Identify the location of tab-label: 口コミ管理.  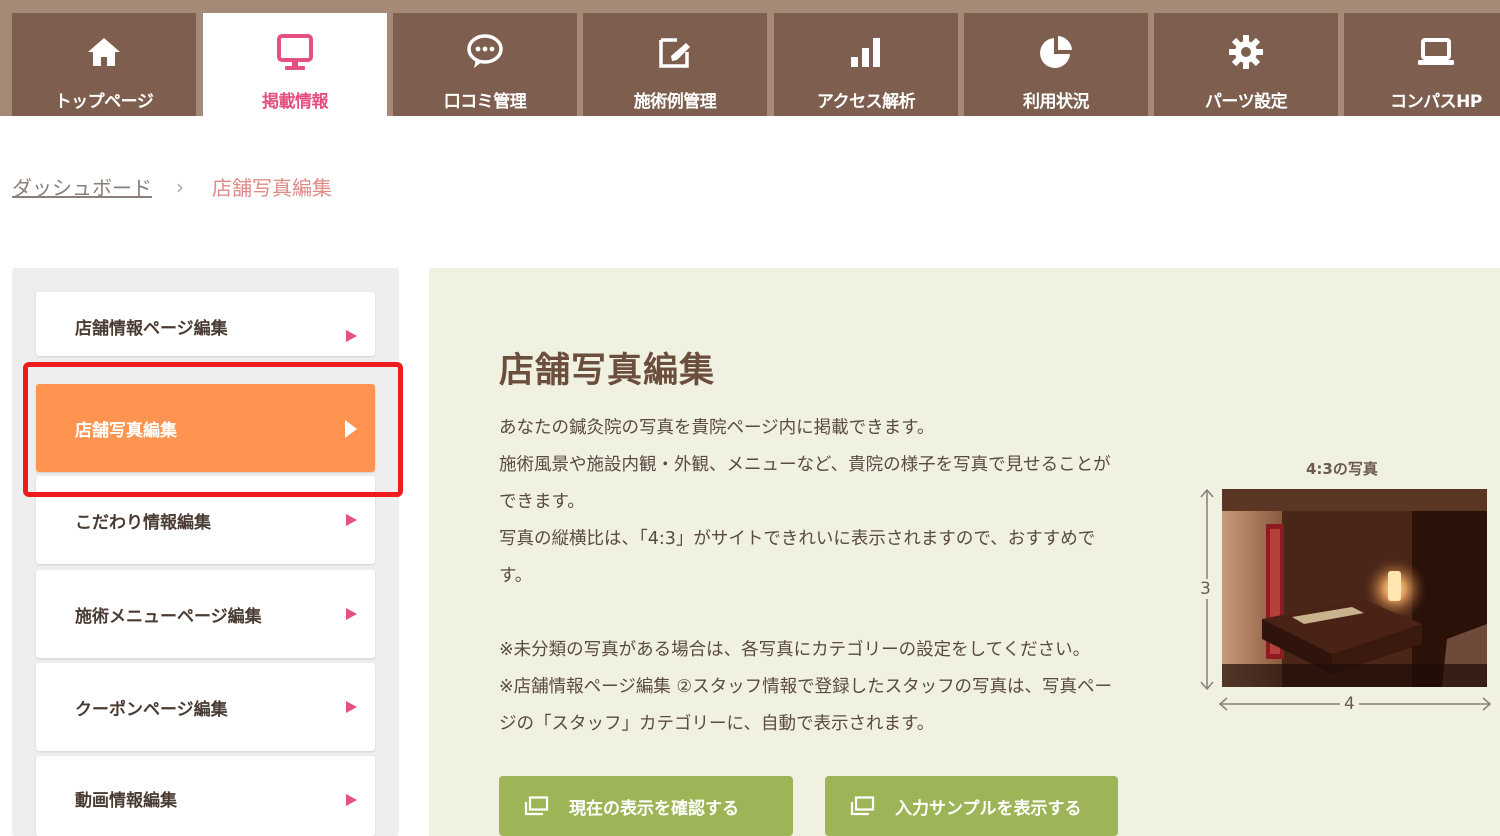
(485, 102).